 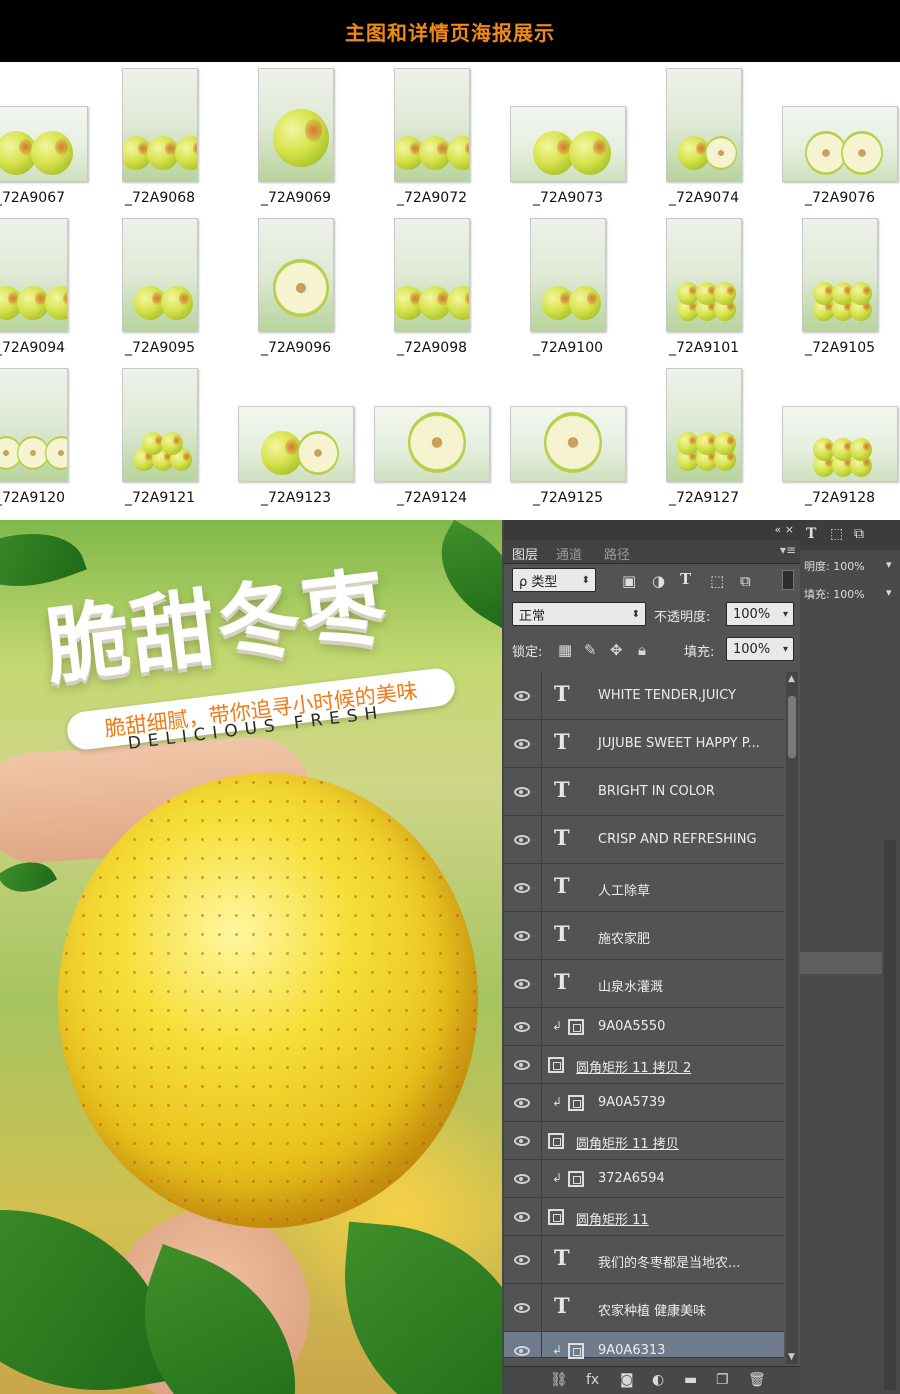 I want to click on opacity-field: 100% ▾, so click(x=760, y=614).